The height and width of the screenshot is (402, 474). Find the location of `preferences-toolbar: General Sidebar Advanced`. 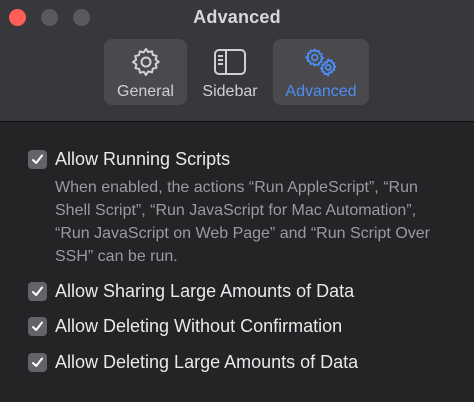

preferences-toolbar: General Sidebar Advanced is located at coordinates (236, 72).